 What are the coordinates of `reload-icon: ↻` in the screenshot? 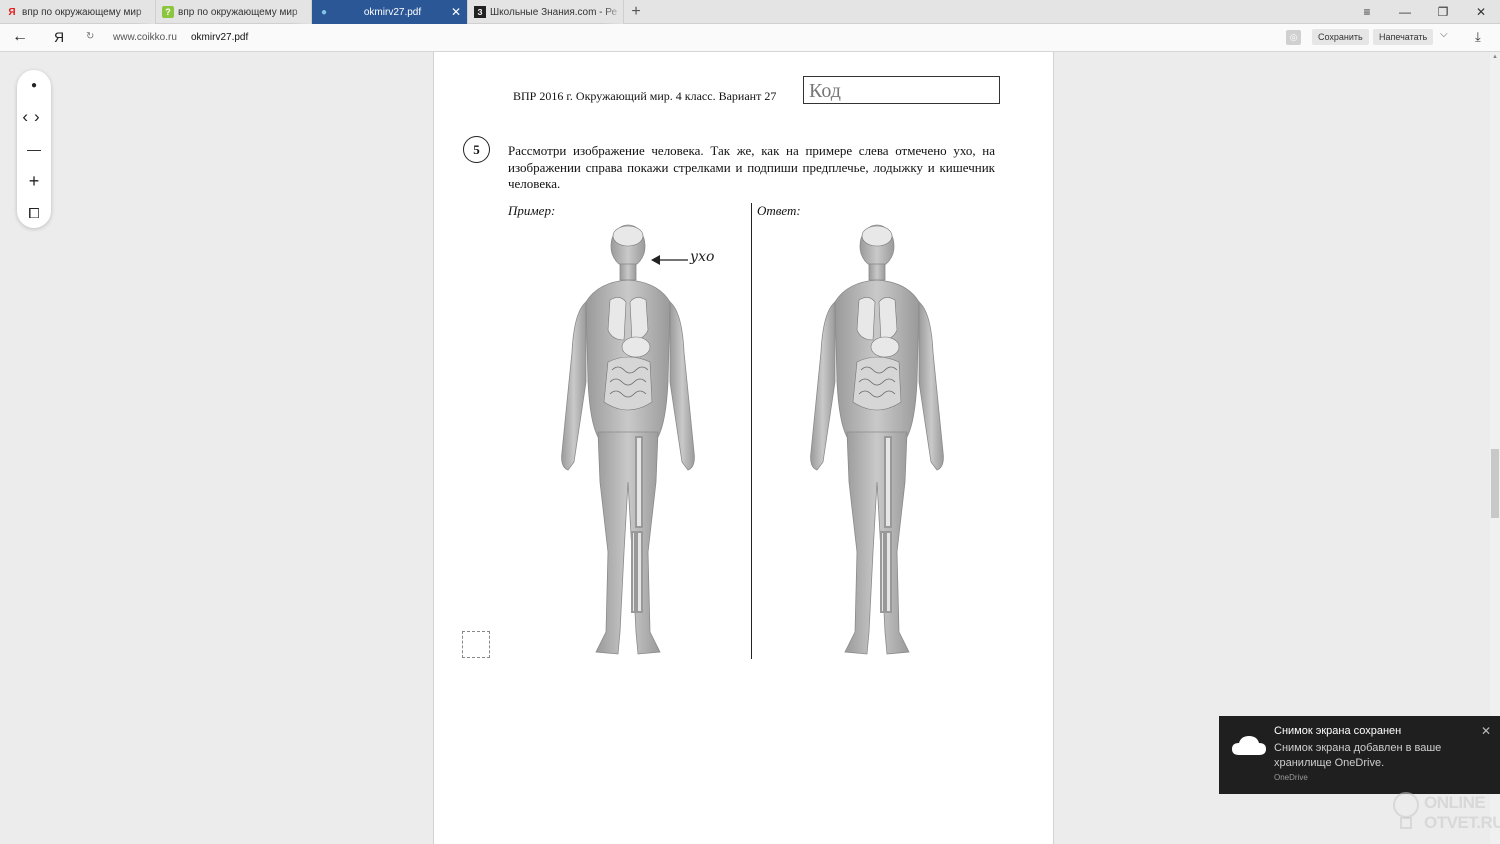 It's located at (90, 36).